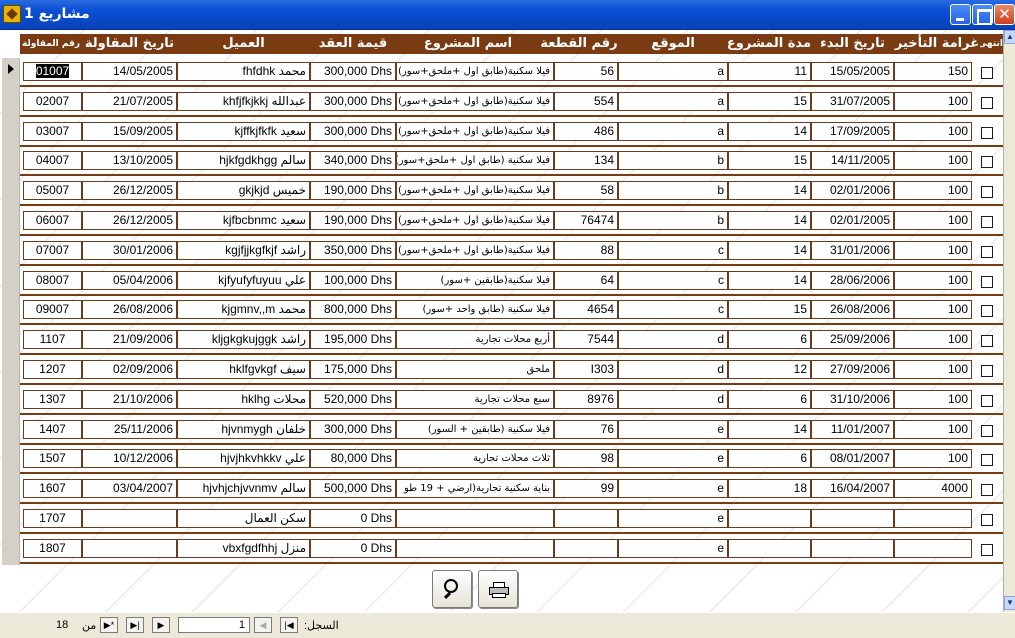 This screenshot has width=1015, height=638. What do you see at coordinates (769, 310) in the screenshot?
I see `duration-field: 15` at bounding box center [769, 310].